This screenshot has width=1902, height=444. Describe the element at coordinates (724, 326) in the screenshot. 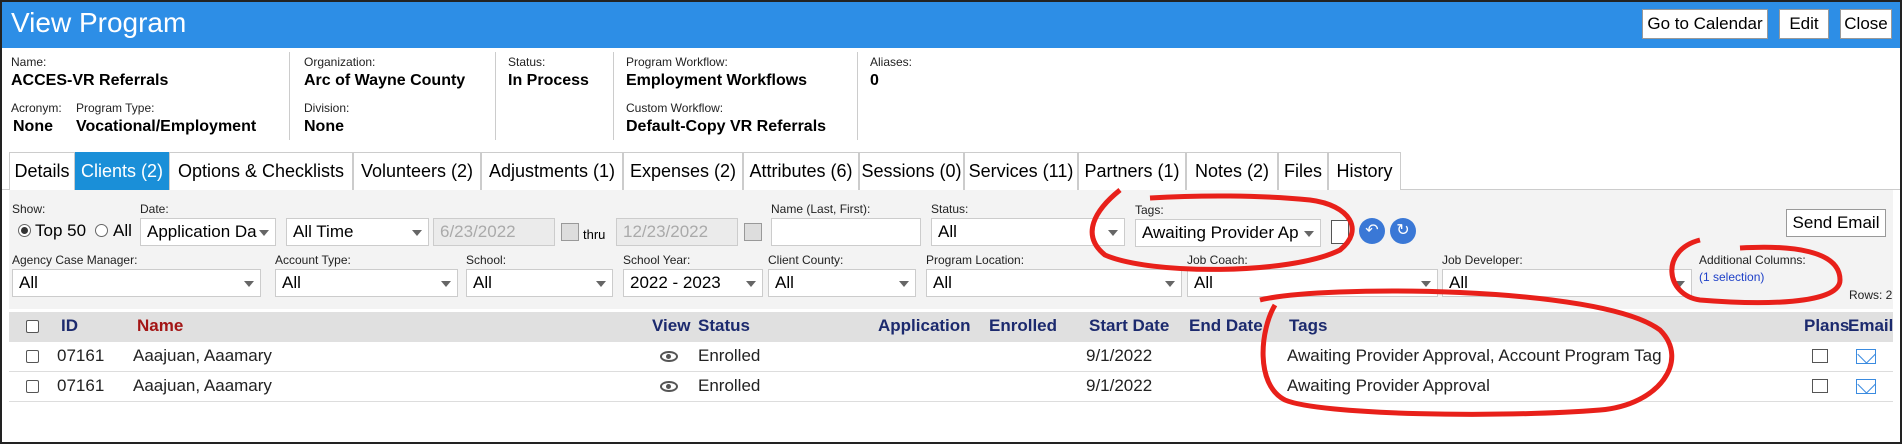

I see `column-status: Status` at that location.